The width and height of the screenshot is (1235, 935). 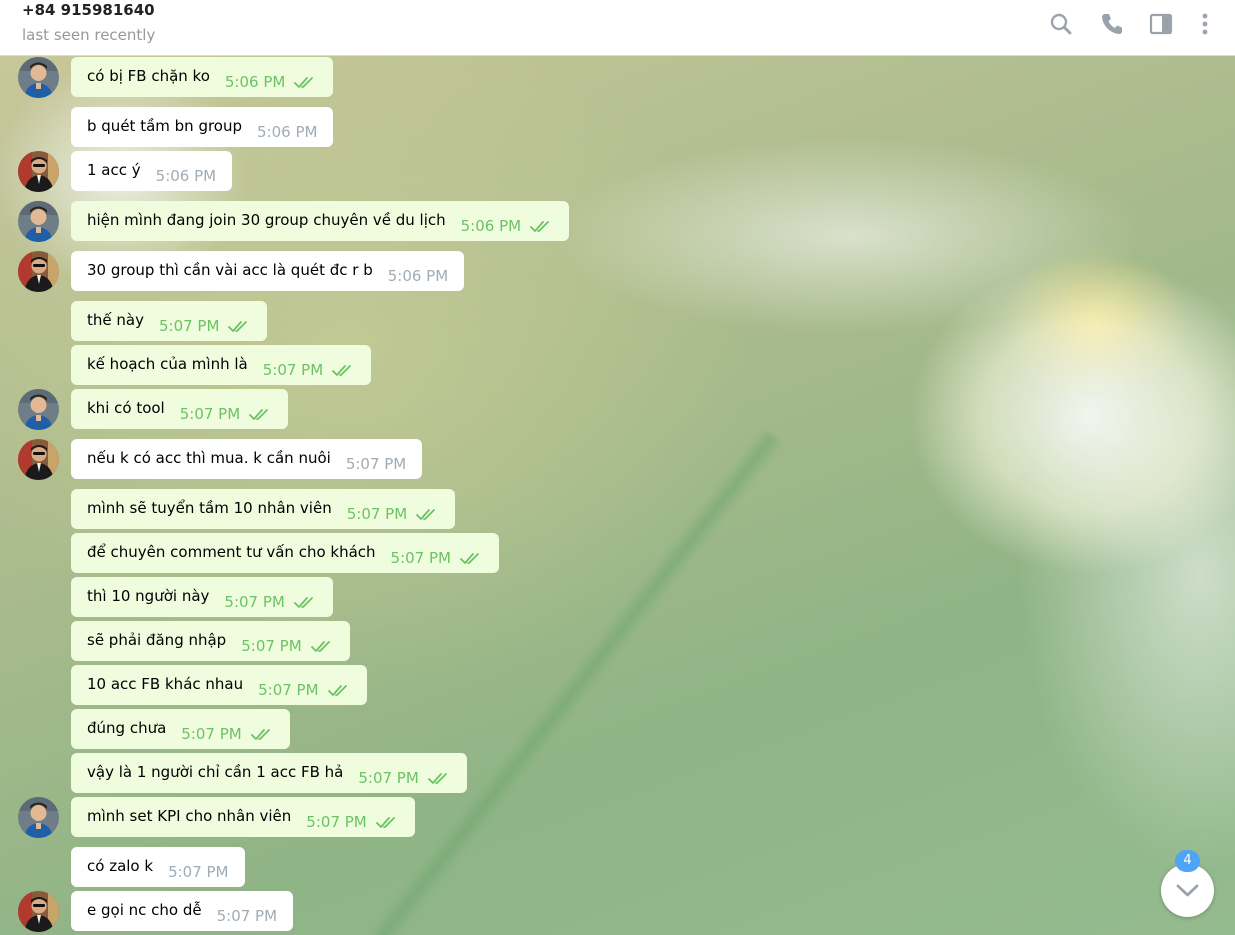 I want to click on outgoing-message-bubble: khi có tool 5:07 PM, so click(x=180, y=409).